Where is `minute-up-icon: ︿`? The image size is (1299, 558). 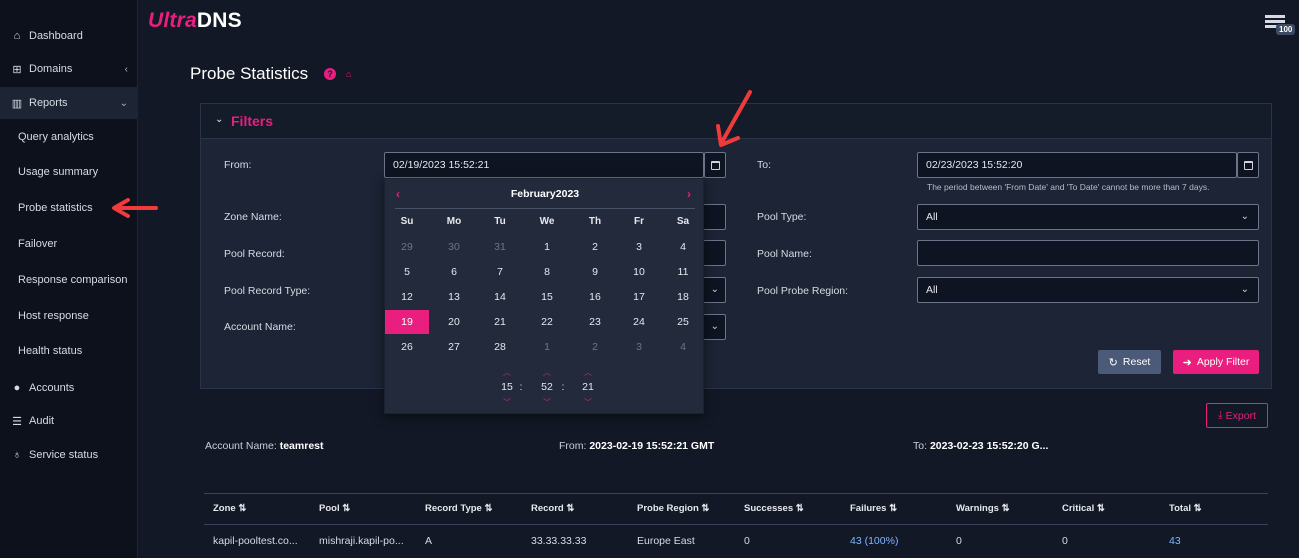
minute-up-icon: ︿ is located at coordinates (547, 372).